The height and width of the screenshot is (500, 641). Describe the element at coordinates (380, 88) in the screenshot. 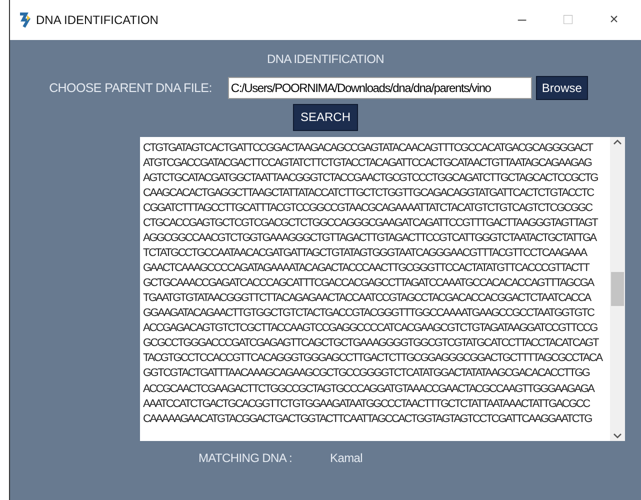

I see `file-path-field: C:/Users/POORNIMA/Downloads/dna/dna/parents/vino` at that location.